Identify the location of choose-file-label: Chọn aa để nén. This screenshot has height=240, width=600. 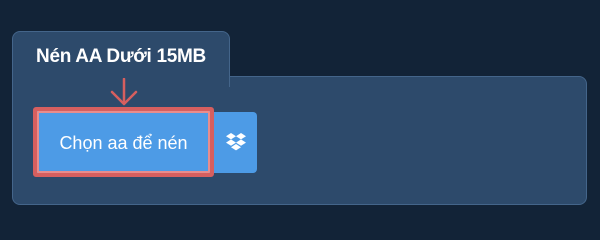
(123, 143).